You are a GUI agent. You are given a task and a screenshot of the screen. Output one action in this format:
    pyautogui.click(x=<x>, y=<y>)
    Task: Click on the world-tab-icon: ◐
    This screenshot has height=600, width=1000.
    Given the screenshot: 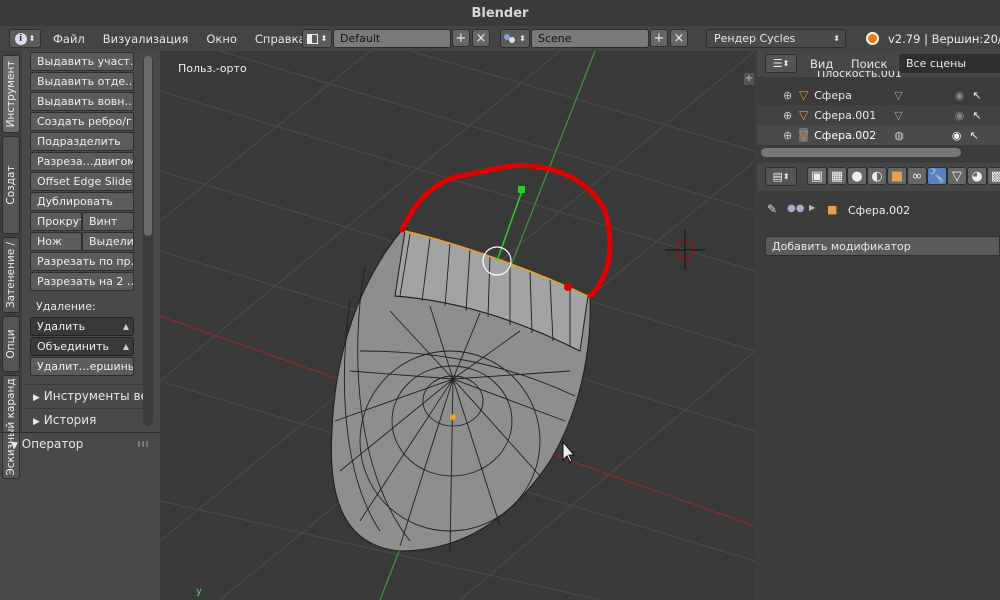 What is the action you would take?
    pyautogui.click(x=877, y=176)
    